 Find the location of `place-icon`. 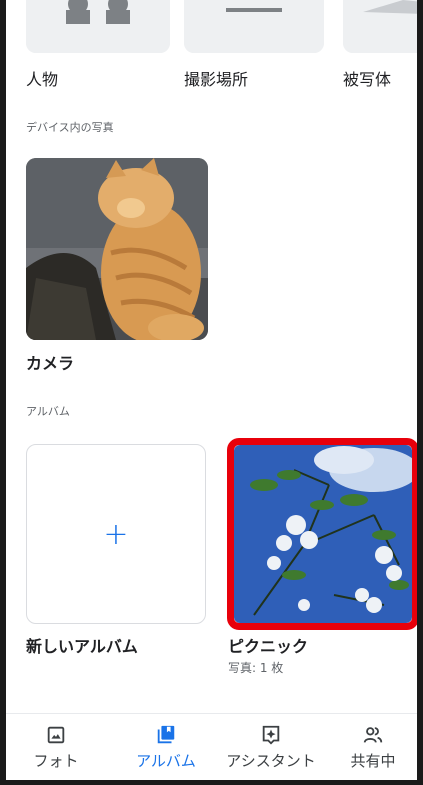

place-icon is located at coordinates (254, 26).